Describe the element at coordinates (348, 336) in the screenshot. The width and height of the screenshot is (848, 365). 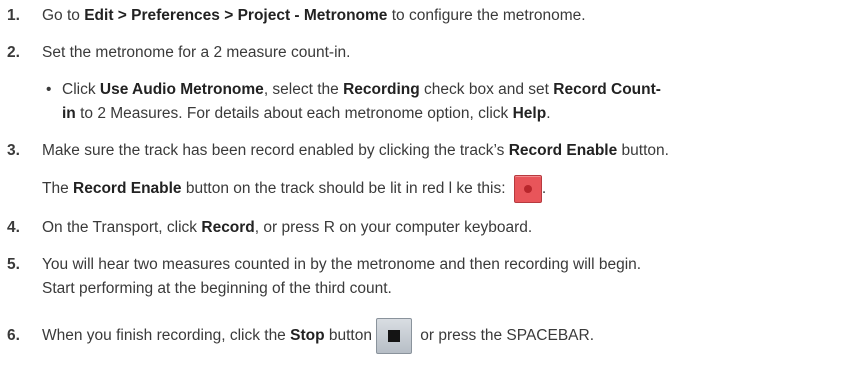
I see `step-text: button` at that location.